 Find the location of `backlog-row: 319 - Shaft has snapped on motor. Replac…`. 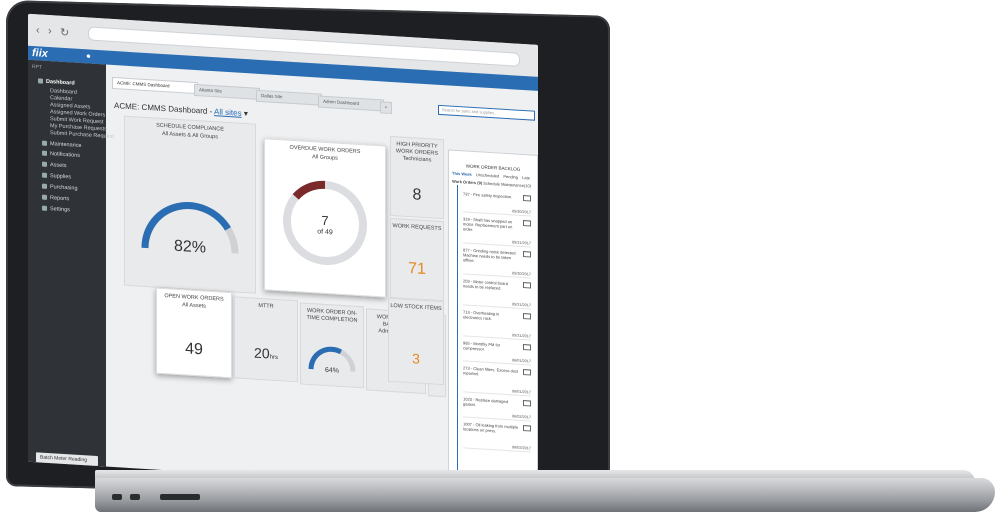

backlog-row: 319 - Shaft has snapped on motor. Replac… is located at coordinates (497, 232).